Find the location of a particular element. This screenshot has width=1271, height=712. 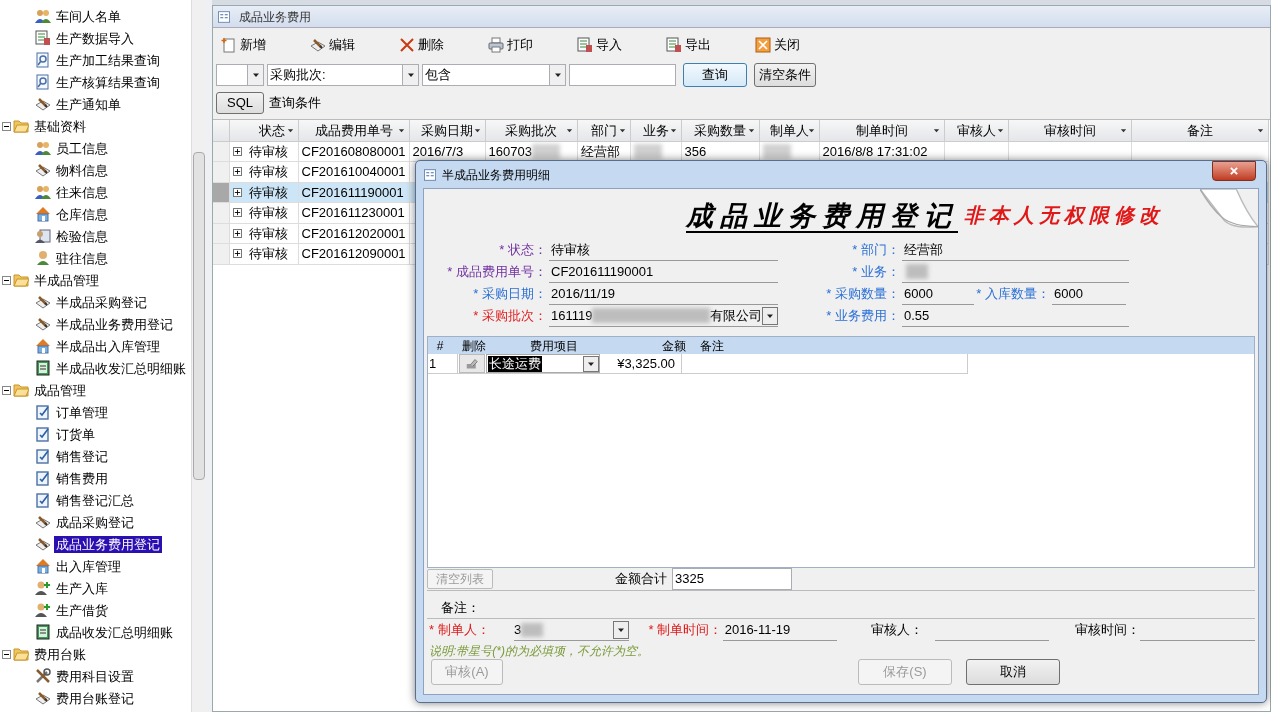

delete-icon is located at coordinates (407, 45).